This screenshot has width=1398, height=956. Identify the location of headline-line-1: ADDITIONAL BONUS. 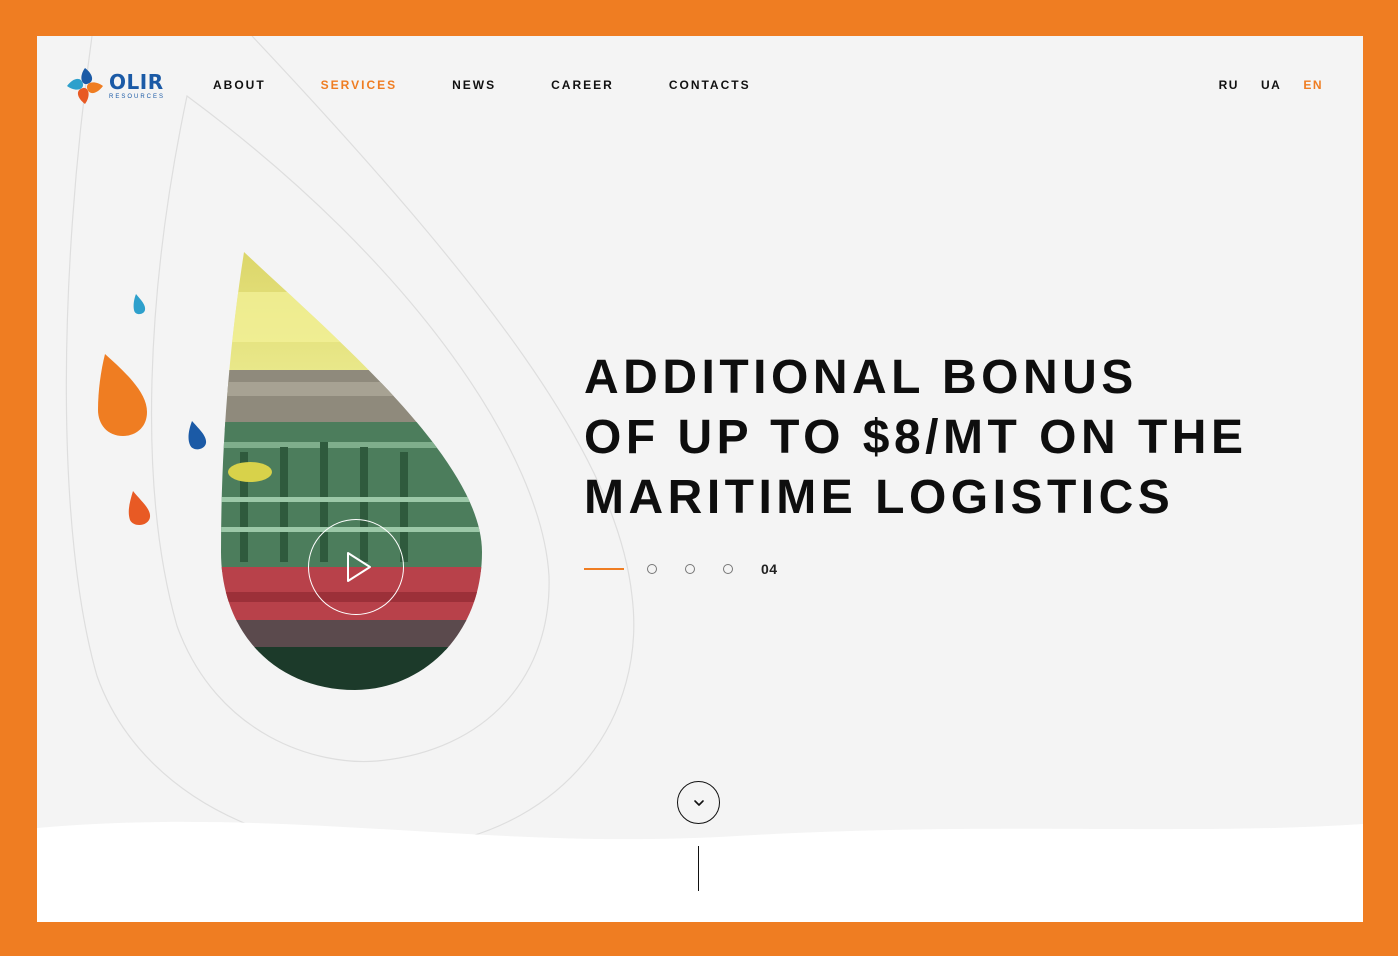
(861, 377).